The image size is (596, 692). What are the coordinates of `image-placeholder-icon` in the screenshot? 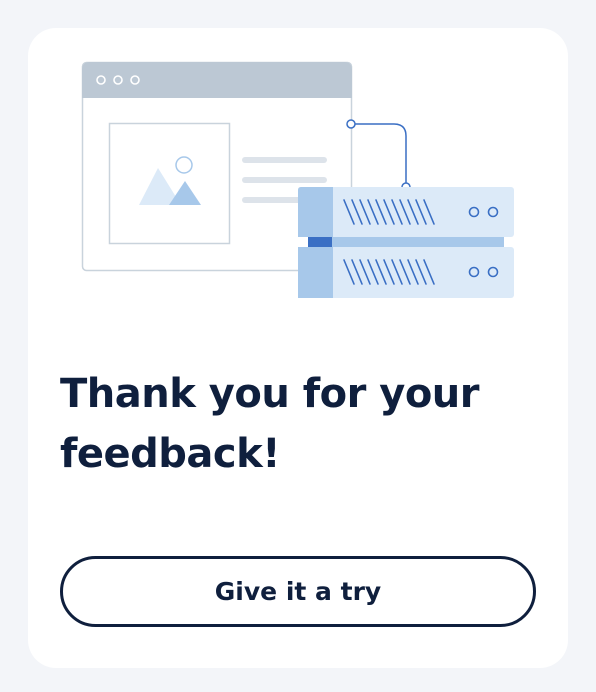 It's located at (169, 183).